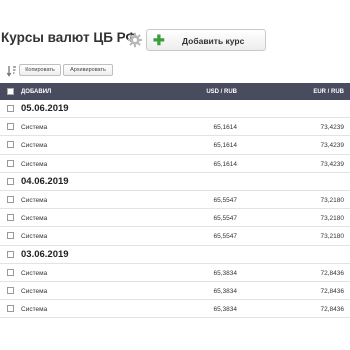 The image size is (350, 350). I want to click on column-header-added: ДОБАВИЛ, so click(36, 92).